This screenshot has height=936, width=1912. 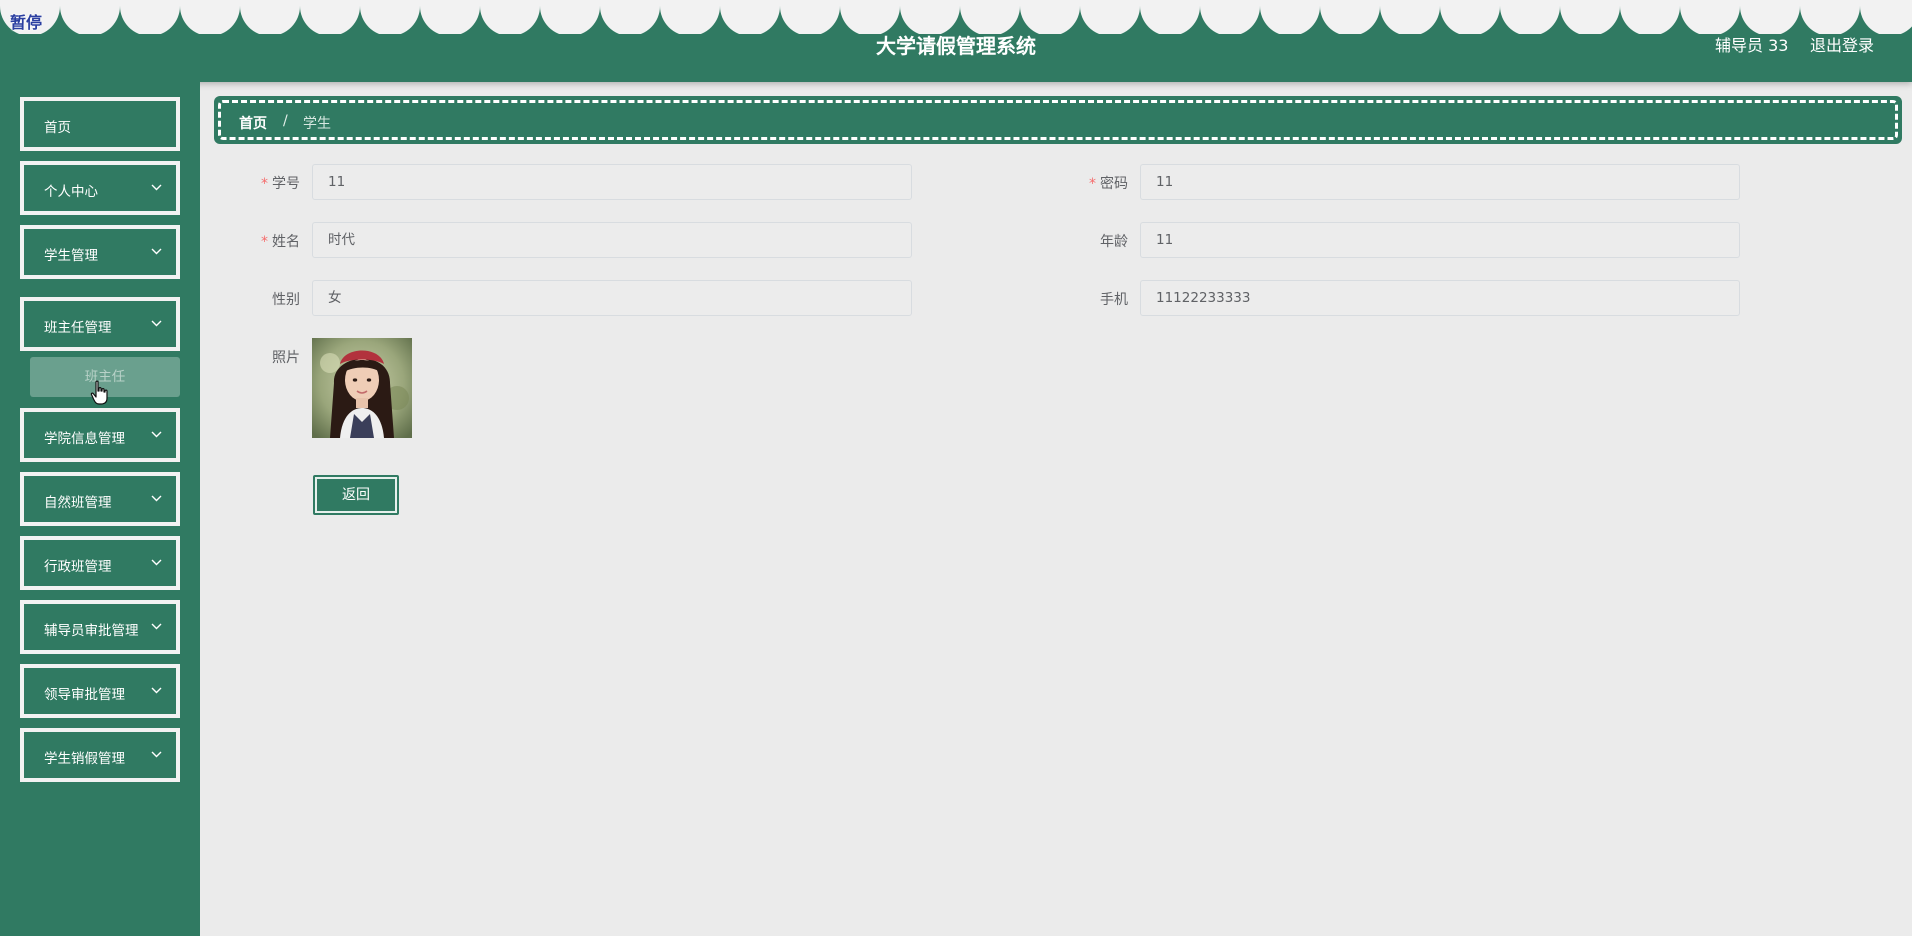 I want to click on logout-link: 退出登录, so click(x=1842, y=44).